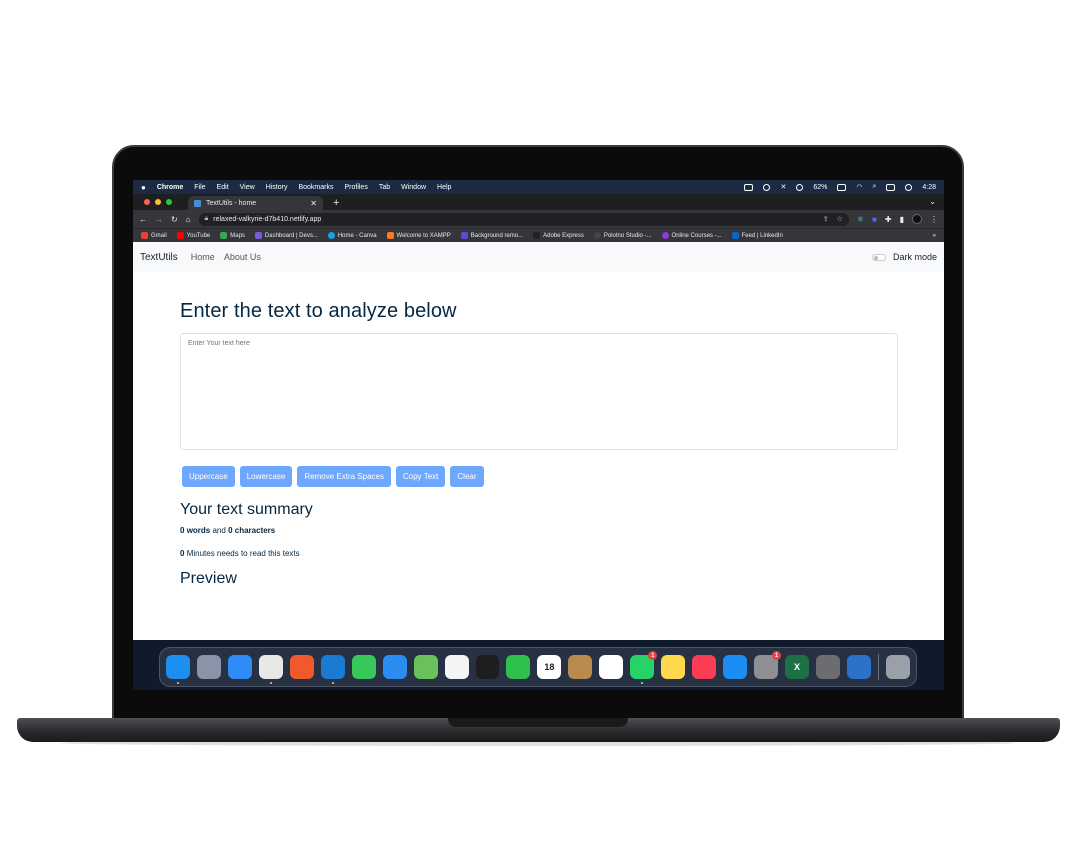 The width and height of the screenshot is (1077, 862). I want to click on contacts-icon, so click(580, 667).